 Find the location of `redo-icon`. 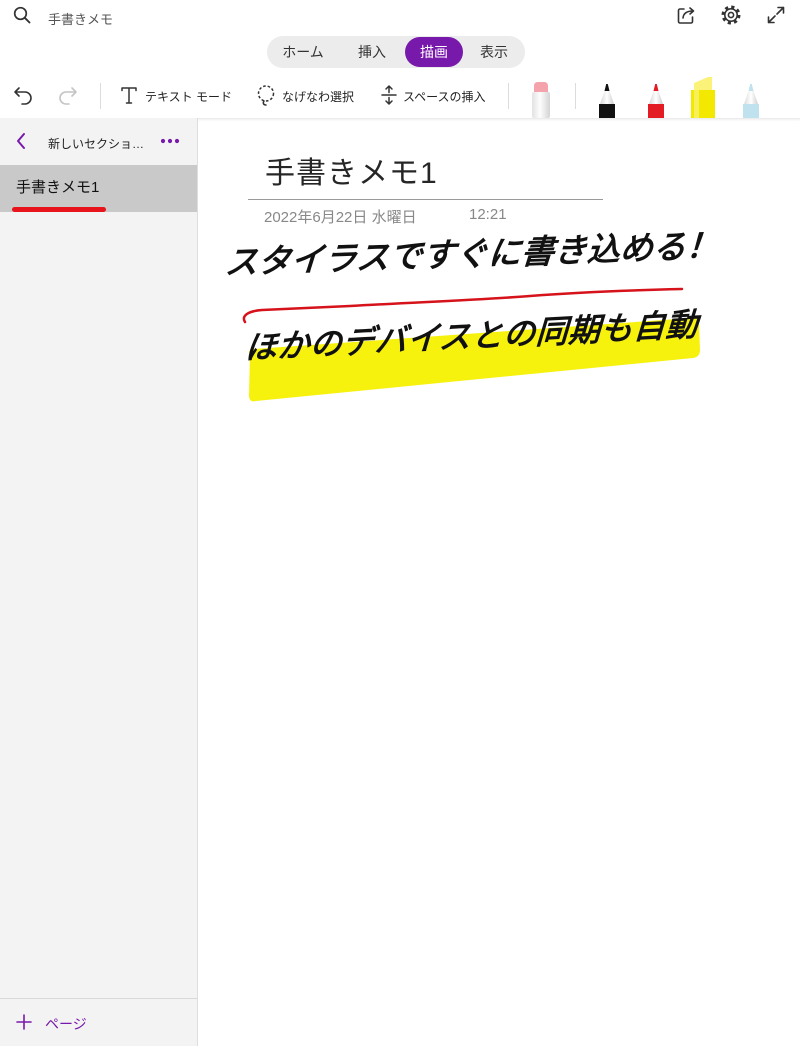

redo-icon is located at coordinates (68, 95).